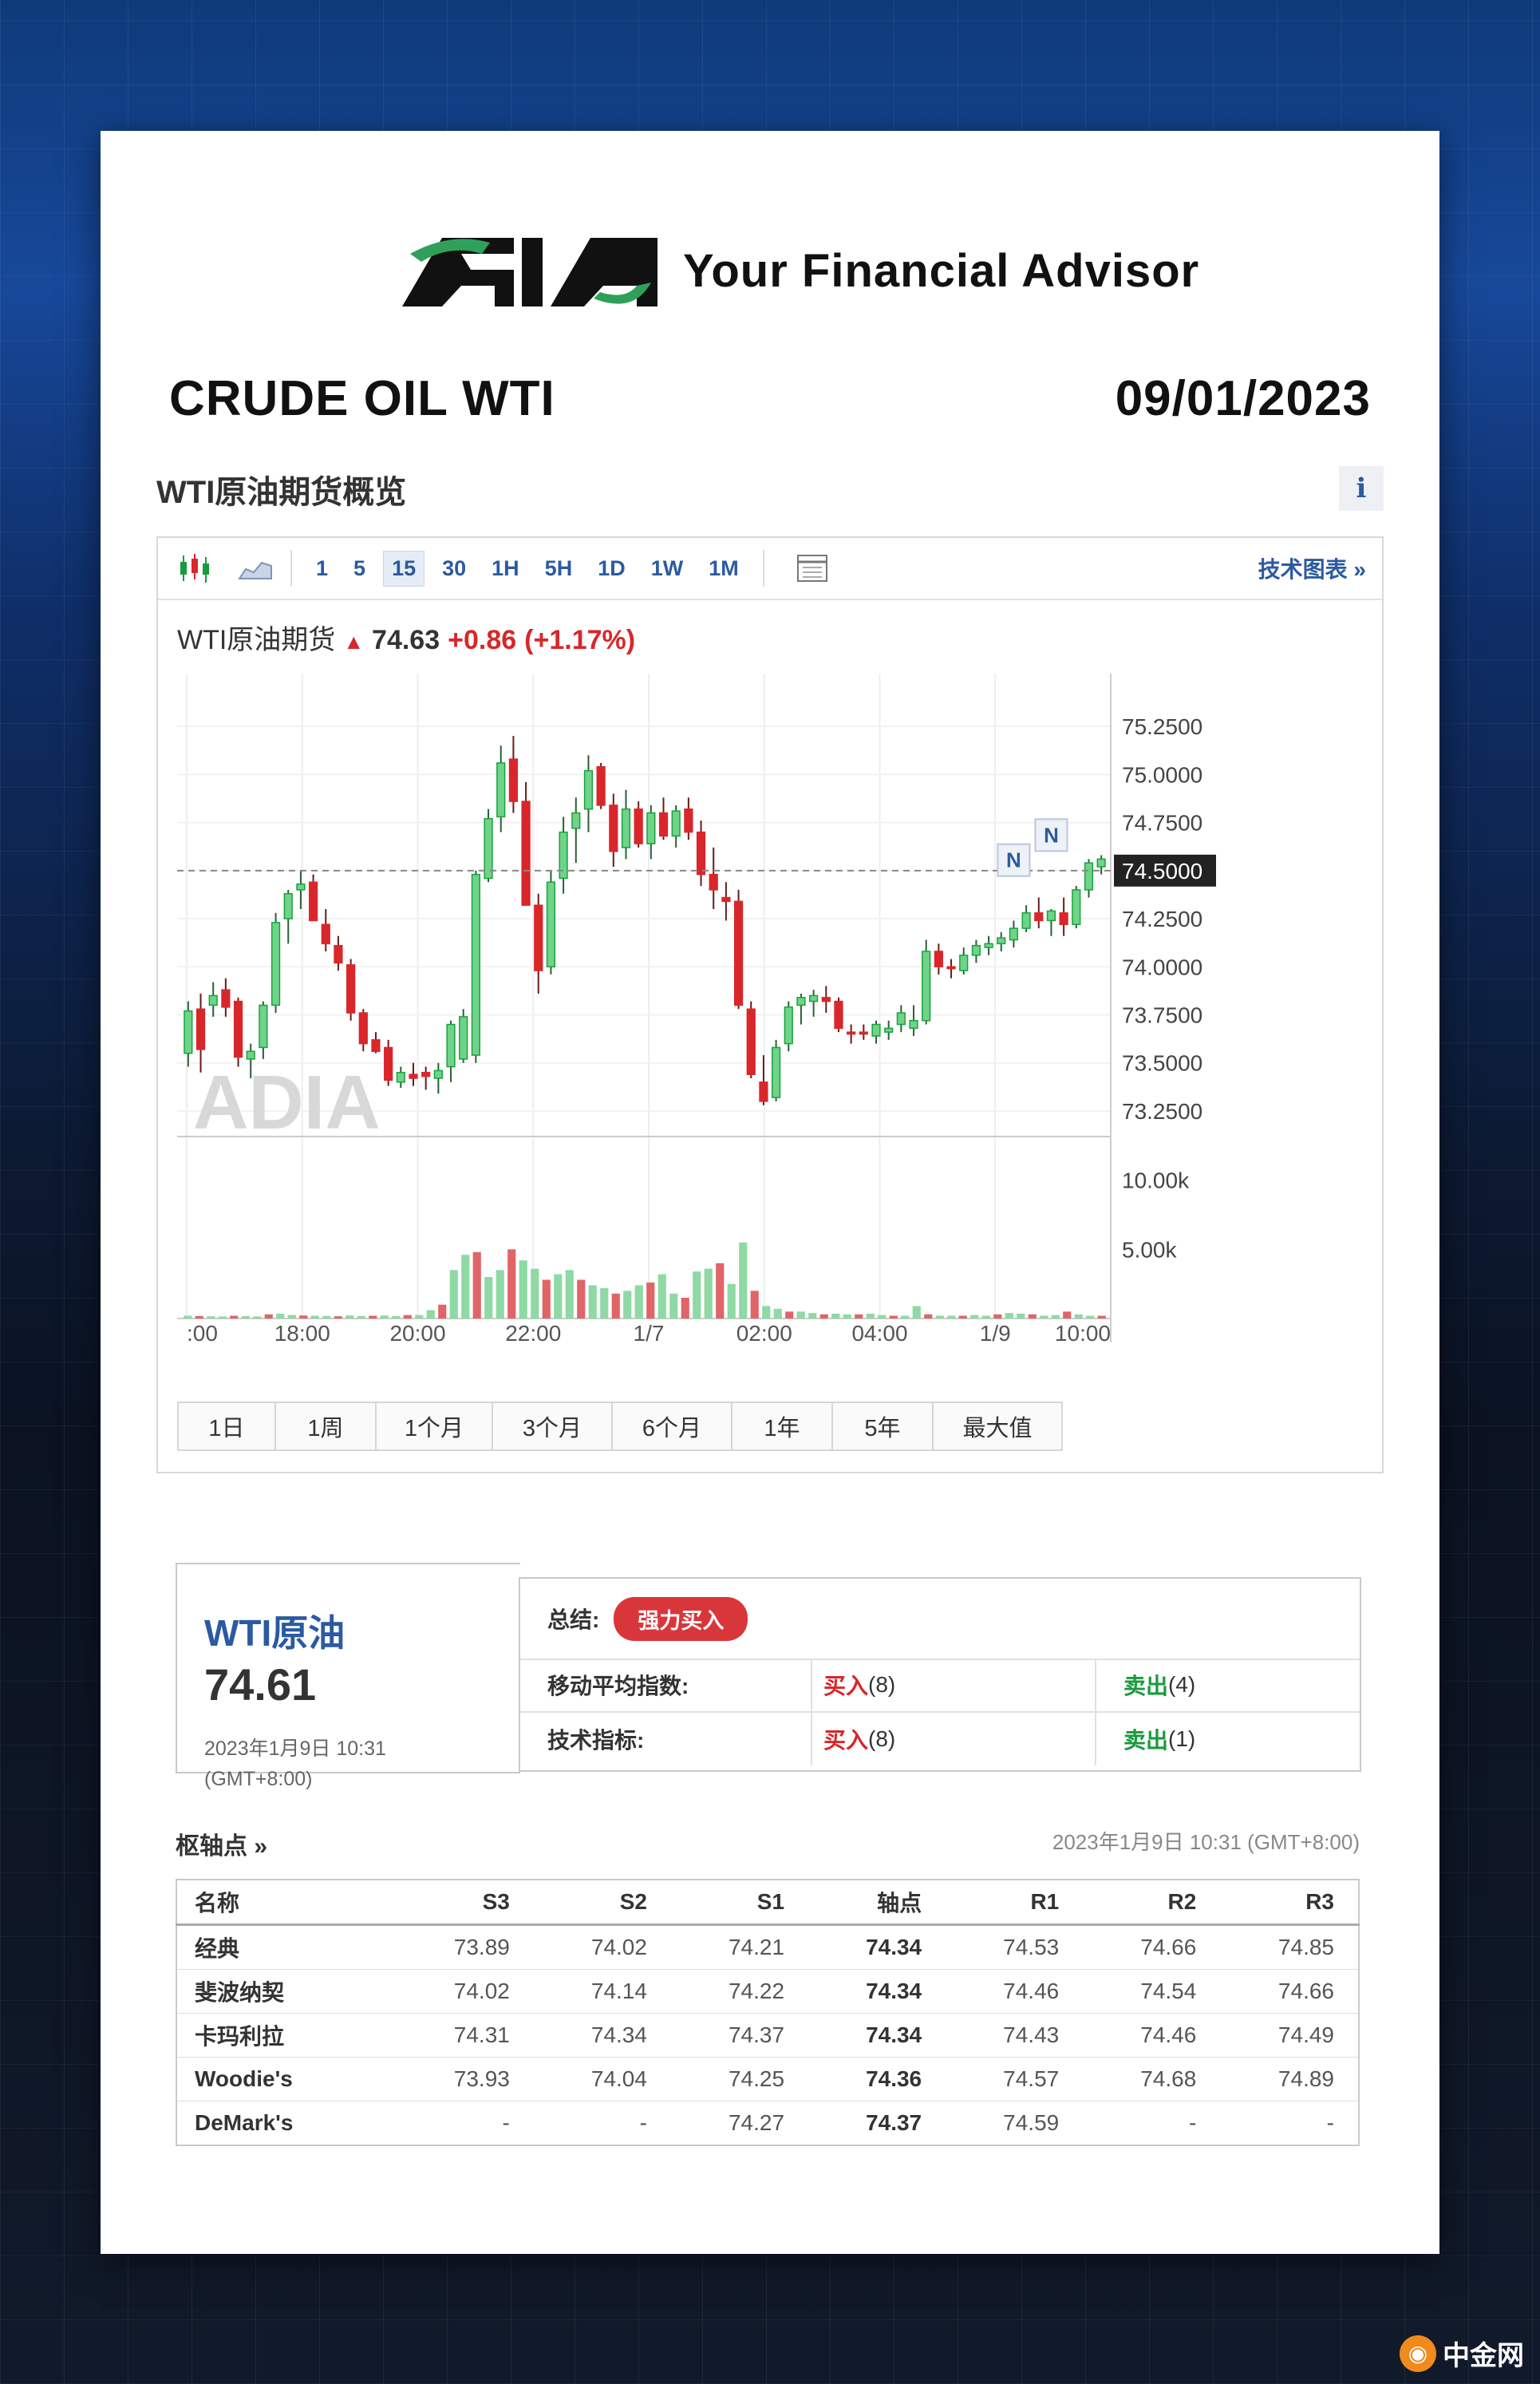 The image size is (1540, 2384). Describe the element at coordinates (877, 2123) in the screenshot. I see `pivot-value: 74.37` at that location.